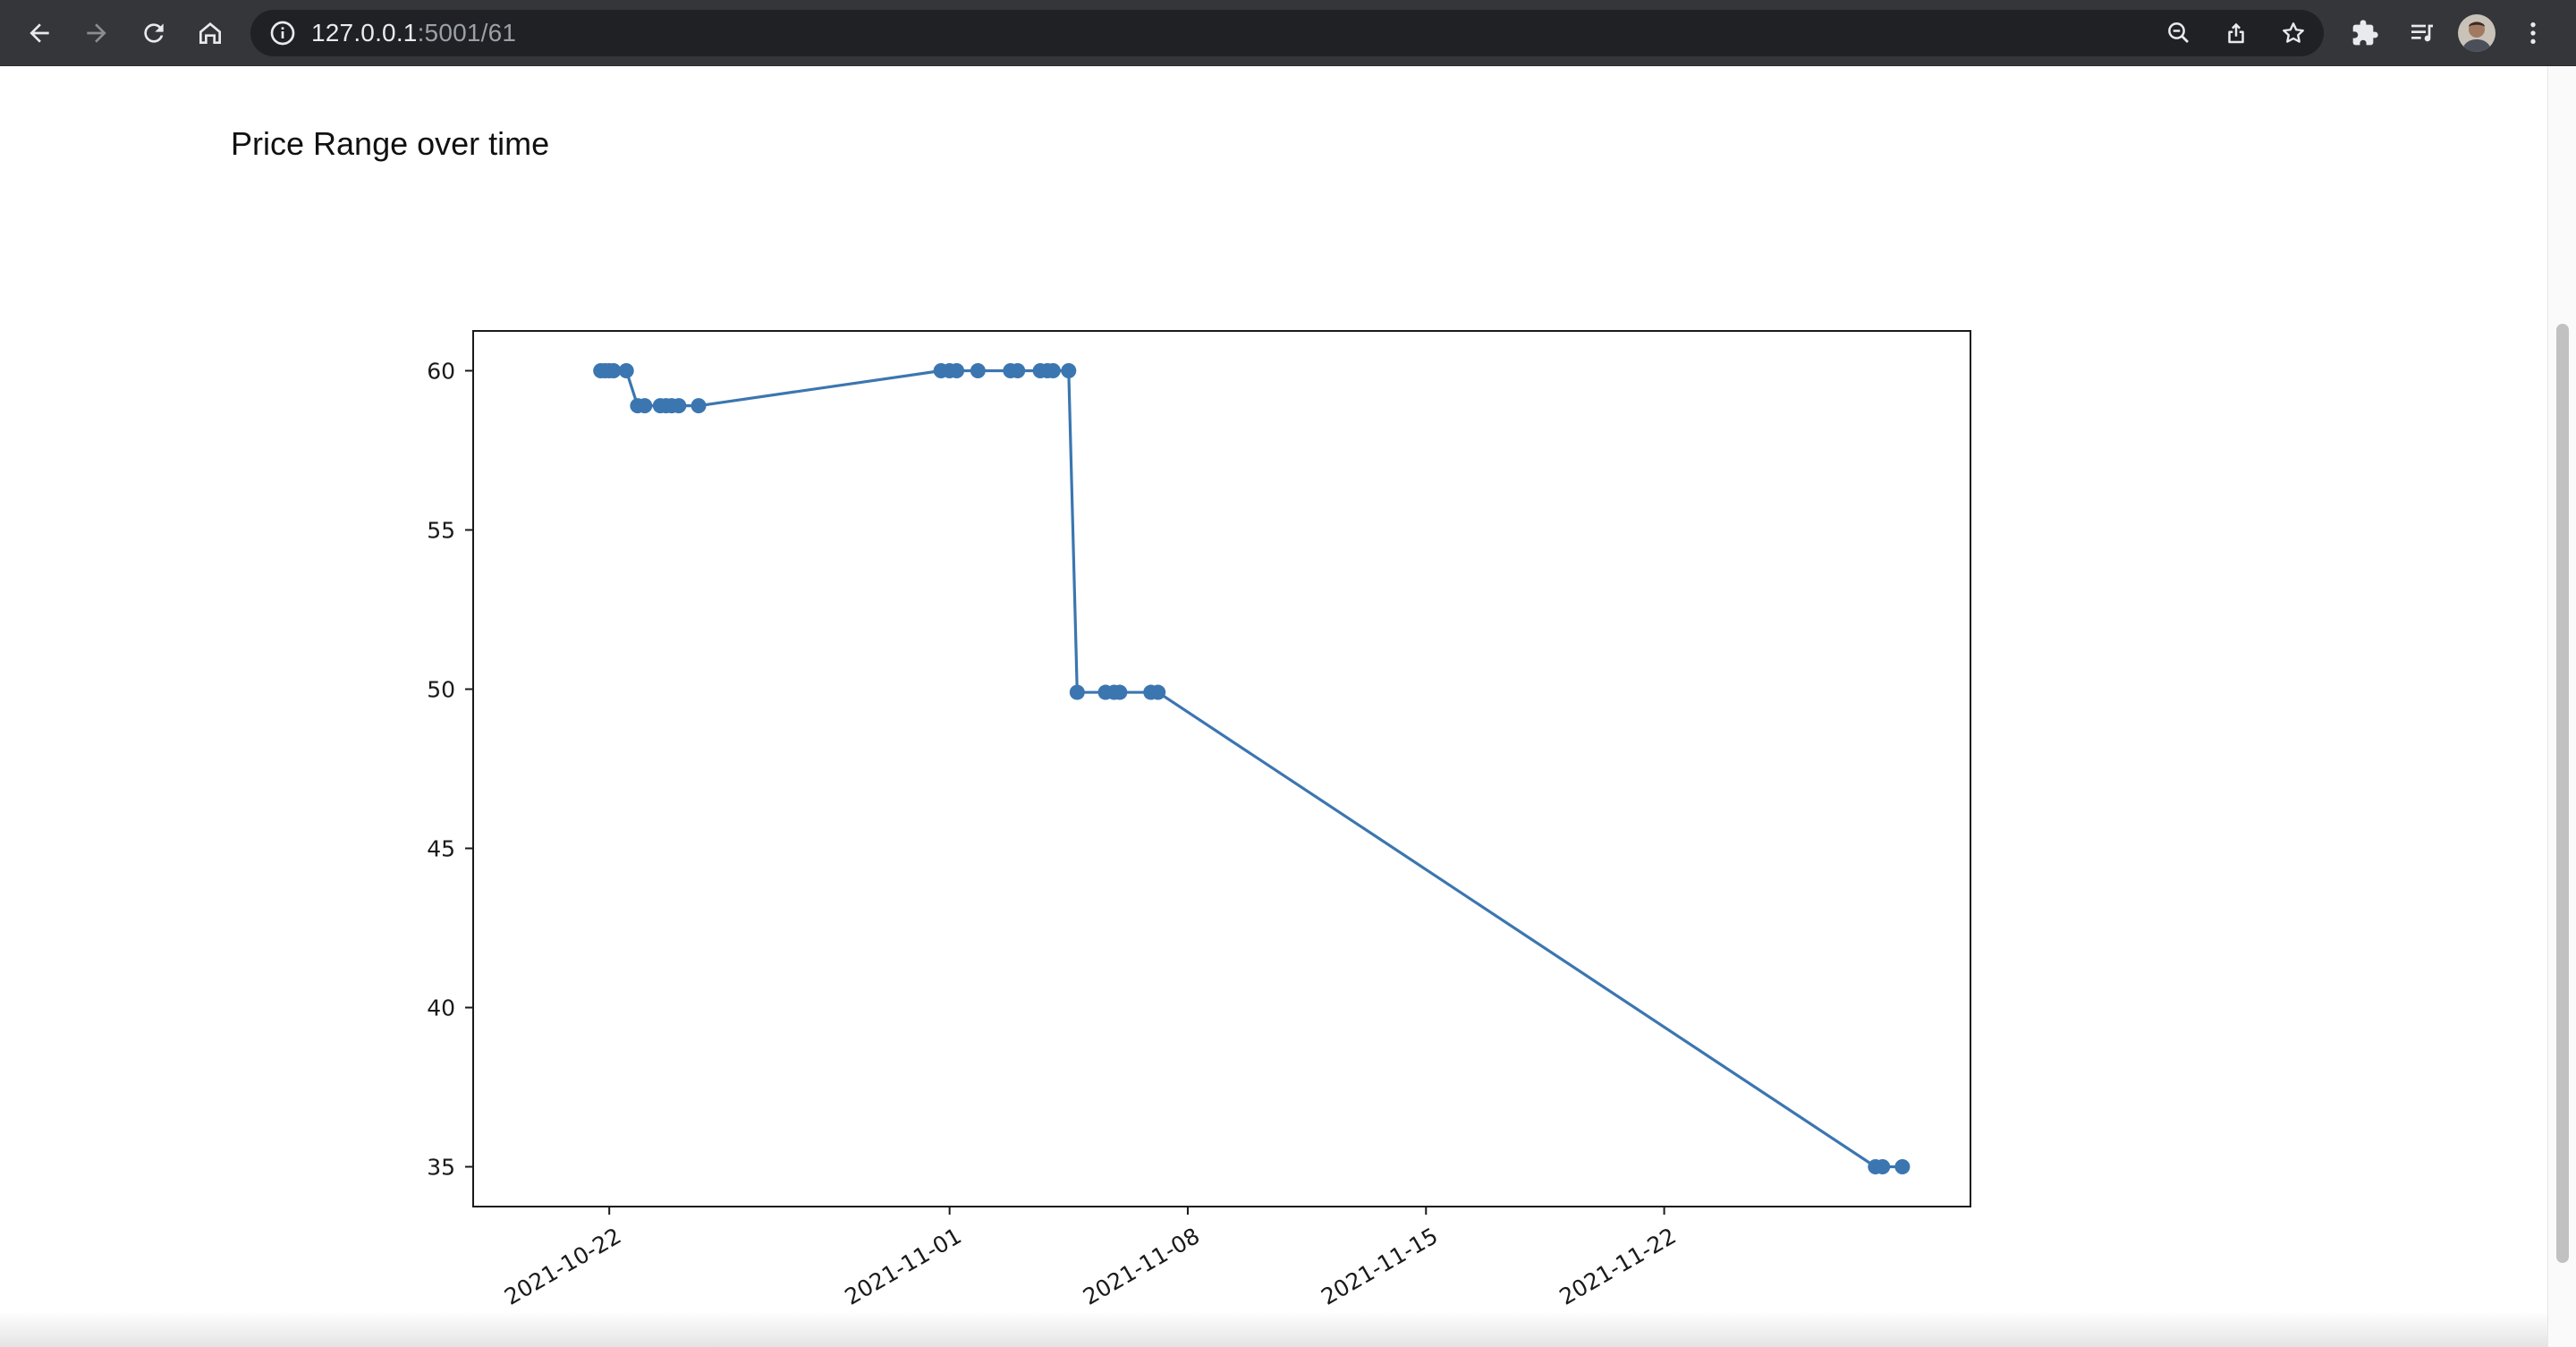 This screenshot has height=1347, width=2576. I want to click on bottom-shadow, so click(1273, 1329).